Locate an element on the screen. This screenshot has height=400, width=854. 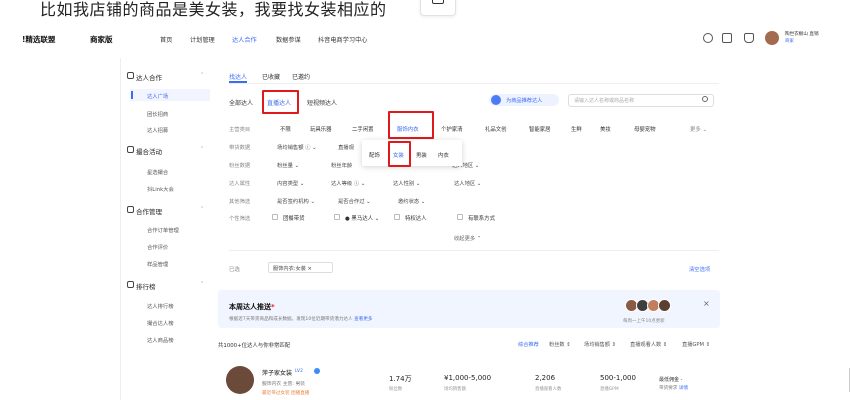
gpm-value: 500-1,000 is located at coordinates (618, 378).